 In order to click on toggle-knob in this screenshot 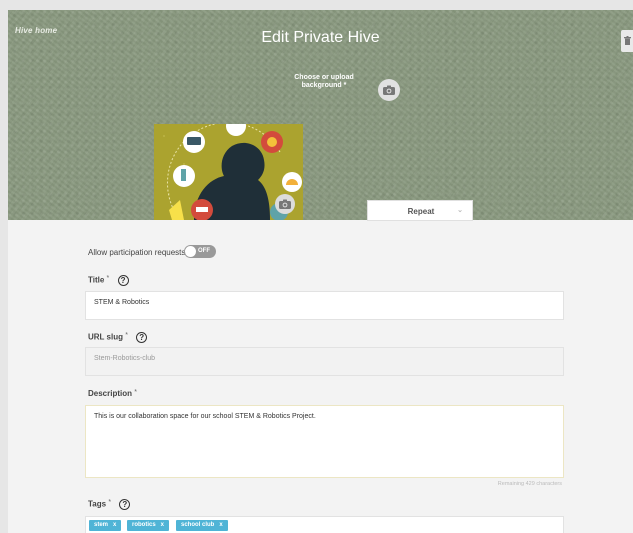, I will do `click(190, 251)`.